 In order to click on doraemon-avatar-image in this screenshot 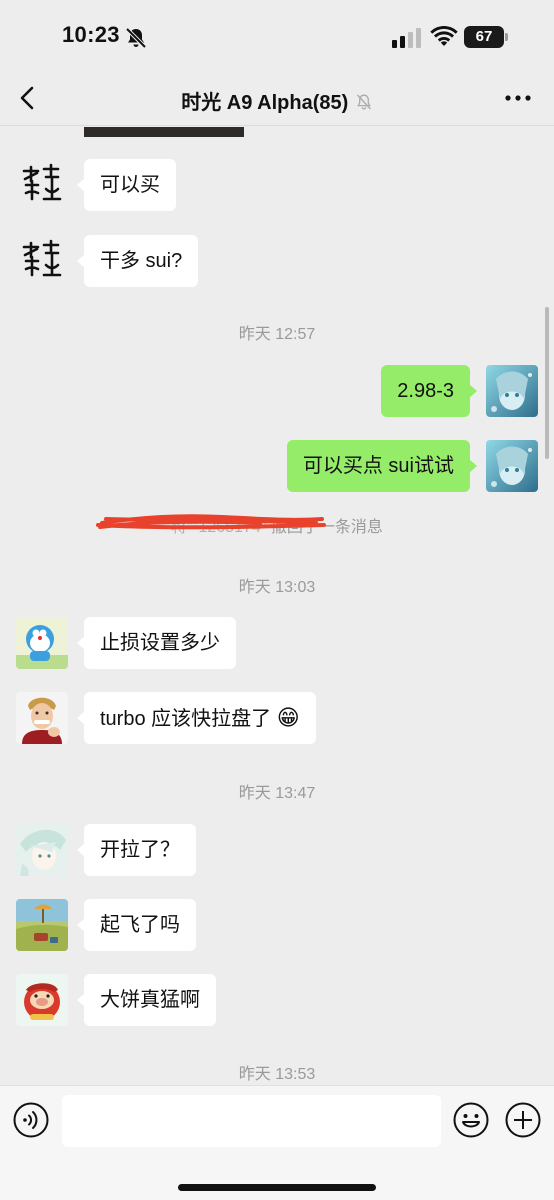, I will do `click(42, 643)`.